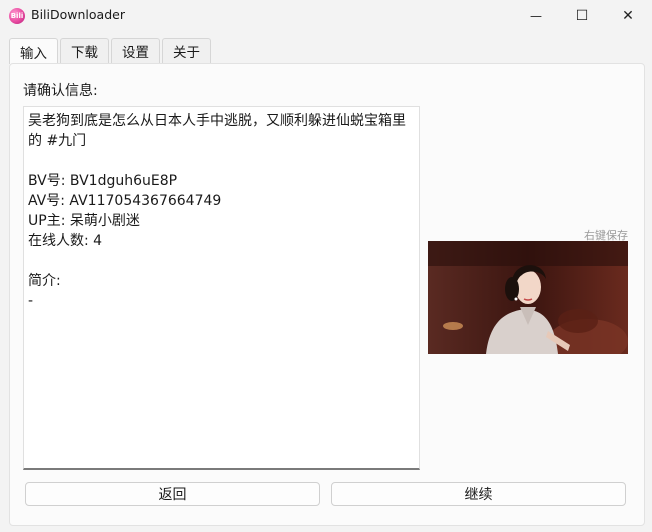  Describe the element at coordinates (135, 50) in the screenshot. I see `tab-settings: 设置` at that location.